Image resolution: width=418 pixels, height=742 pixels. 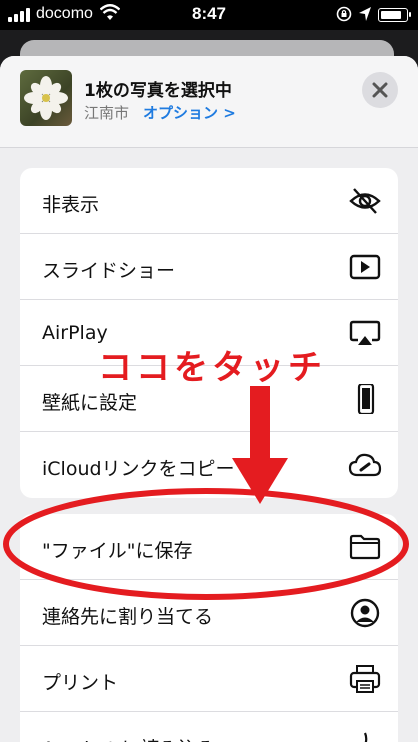 I want to click on share-header: 1枚の写真を選択中 江南市 オプション >, so click(x=209, y=102).